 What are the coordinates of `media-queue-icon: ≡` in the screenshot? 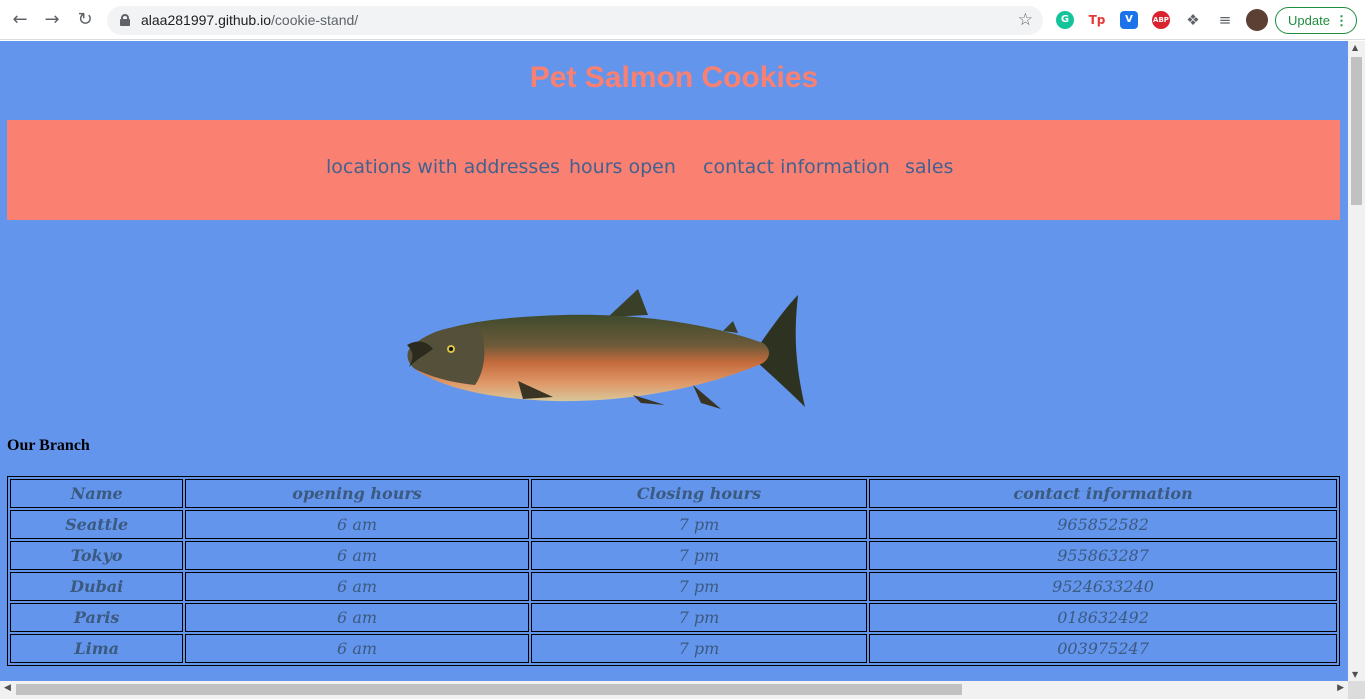 It's located at (1225, 20).